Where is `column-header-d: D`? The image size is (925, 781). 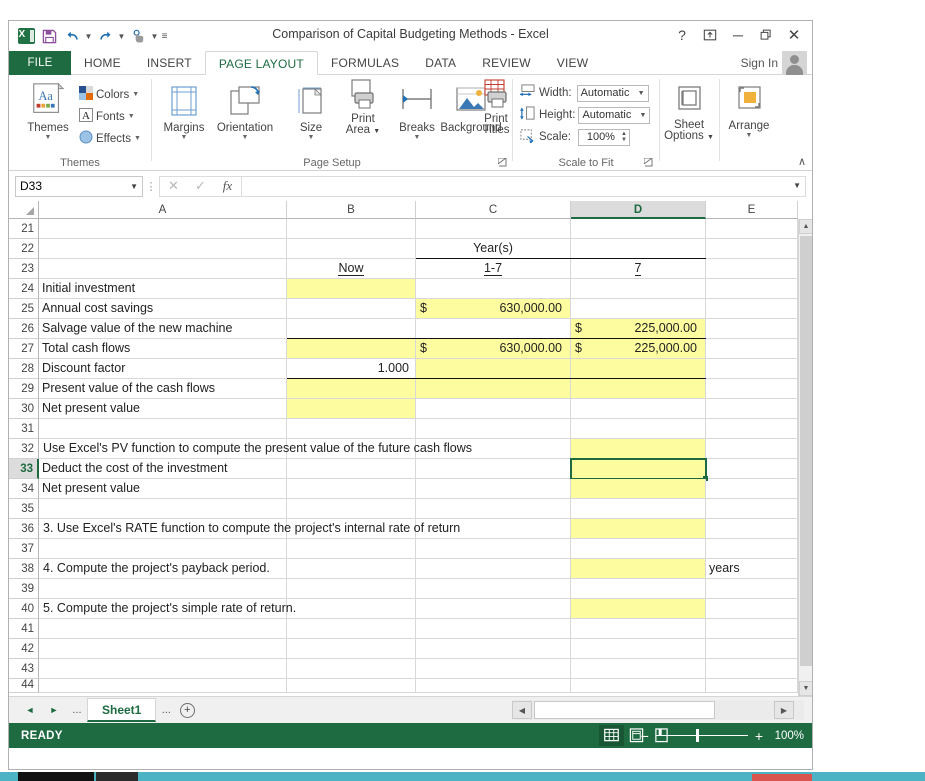 column-header-d: D is located at coordinates (638, 210).